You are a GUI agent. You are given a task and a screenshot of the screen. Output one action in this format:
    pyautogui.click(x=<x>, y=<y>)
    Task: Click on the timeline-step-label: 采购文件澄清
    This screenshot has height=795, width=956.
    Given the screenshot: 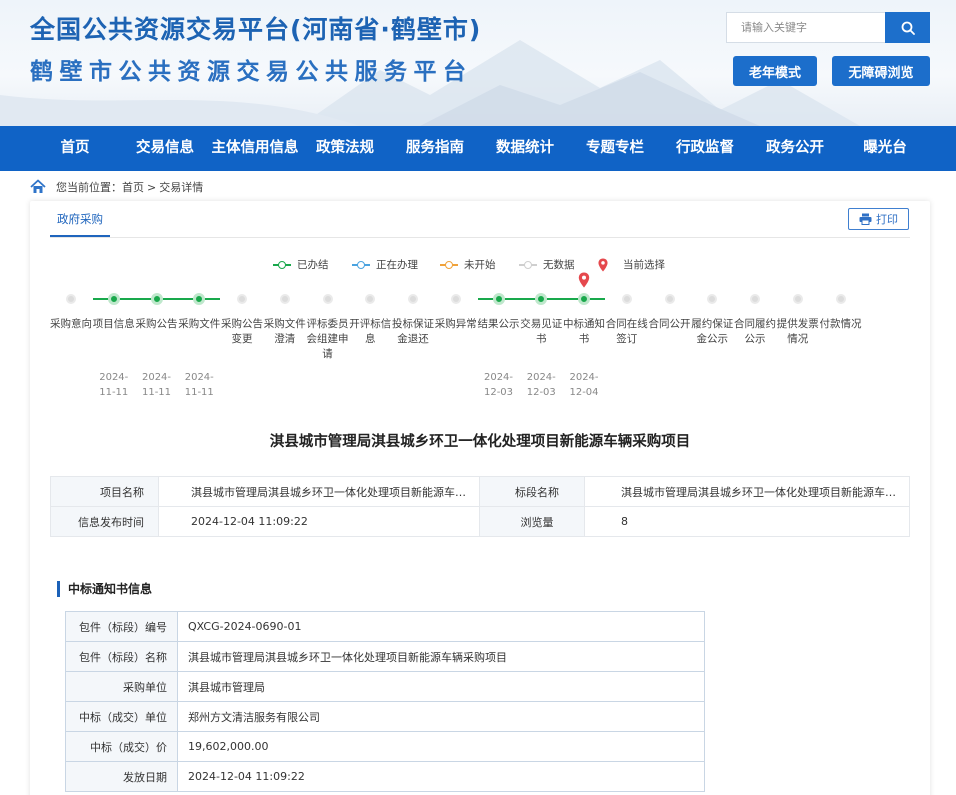 What is the action you would take?
    pyautogui.click(x=285, y=332)
    